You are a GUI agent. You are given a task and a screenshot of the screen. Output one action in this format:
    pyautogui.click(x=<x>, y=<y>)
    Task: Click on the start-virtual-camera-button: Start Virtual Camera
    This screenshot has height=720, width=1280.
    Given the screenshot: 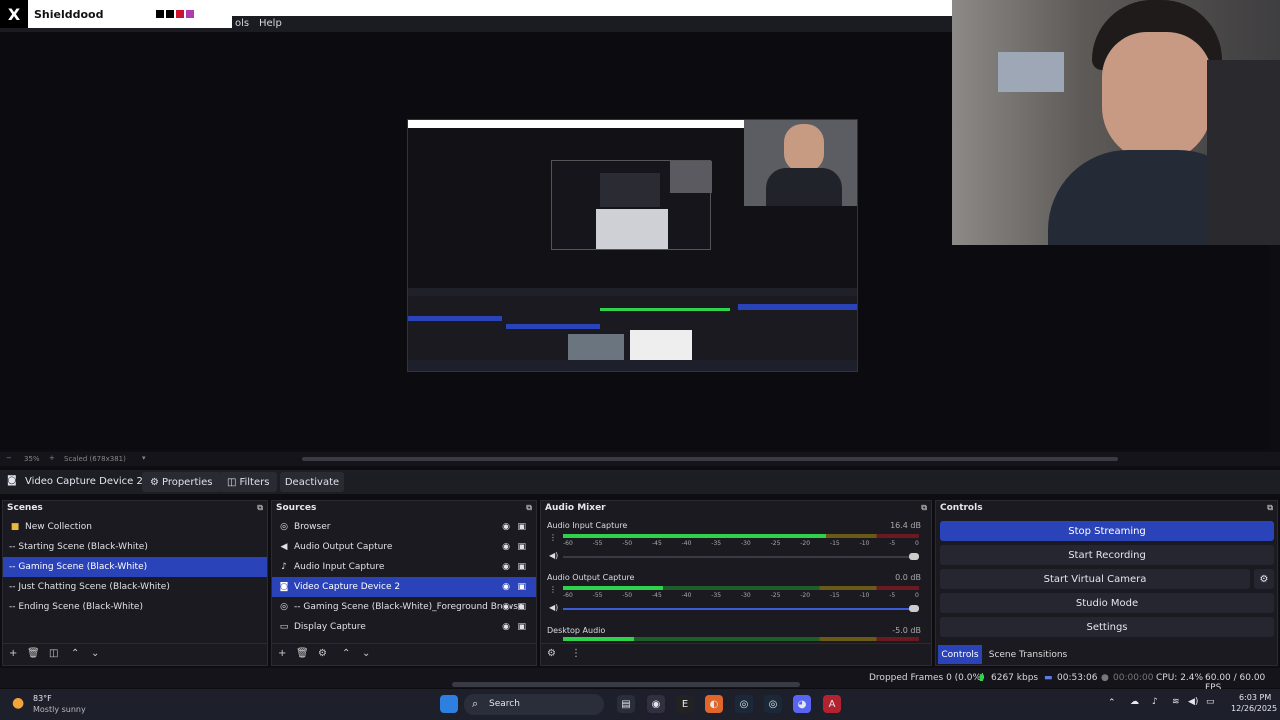 What is the action you would take?
    pyautogui.click(x=1095, y=579)
    